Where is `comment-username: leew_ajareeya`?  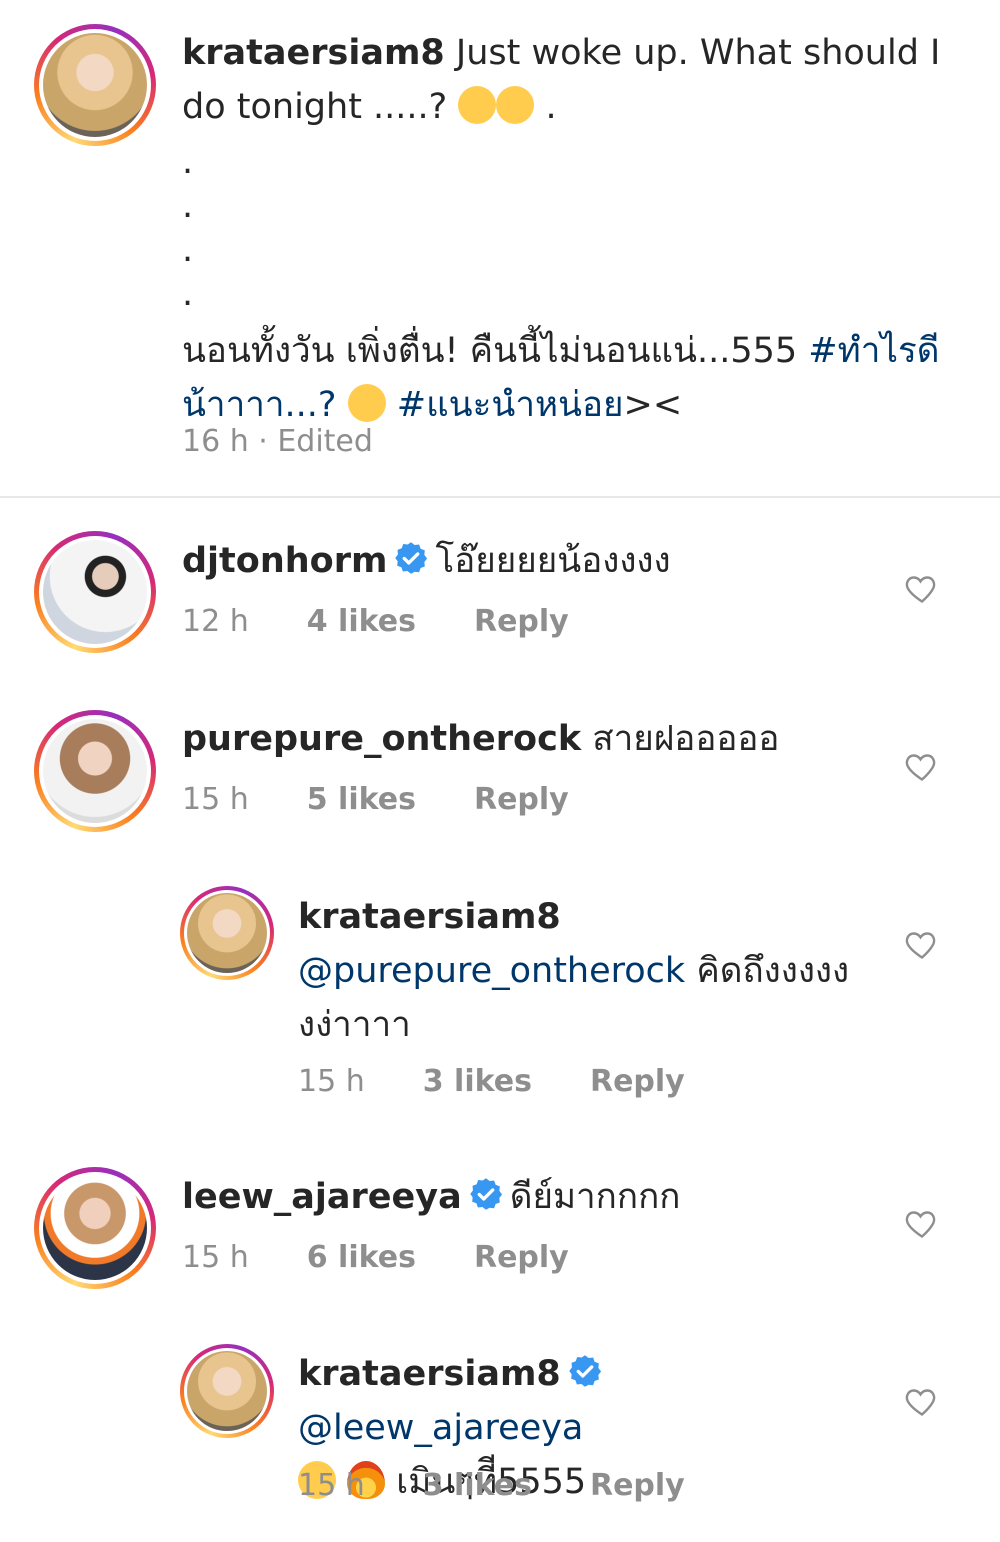 comment-username: leew_ajareeya is located at coordinates (322, 1197).